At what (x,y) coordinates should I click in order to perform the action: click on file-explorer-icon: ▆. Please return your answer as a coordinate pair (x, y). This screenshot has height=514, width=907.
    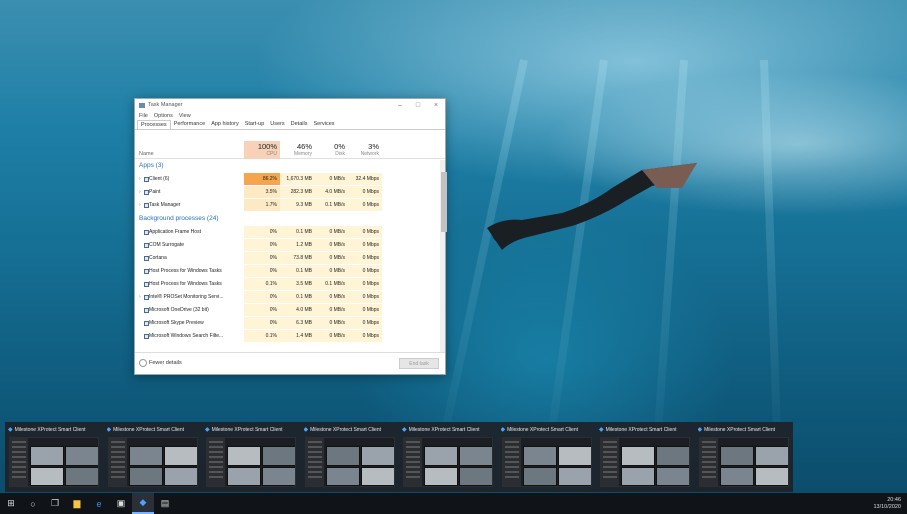
    Looking at the image, I should click on (77, 503).